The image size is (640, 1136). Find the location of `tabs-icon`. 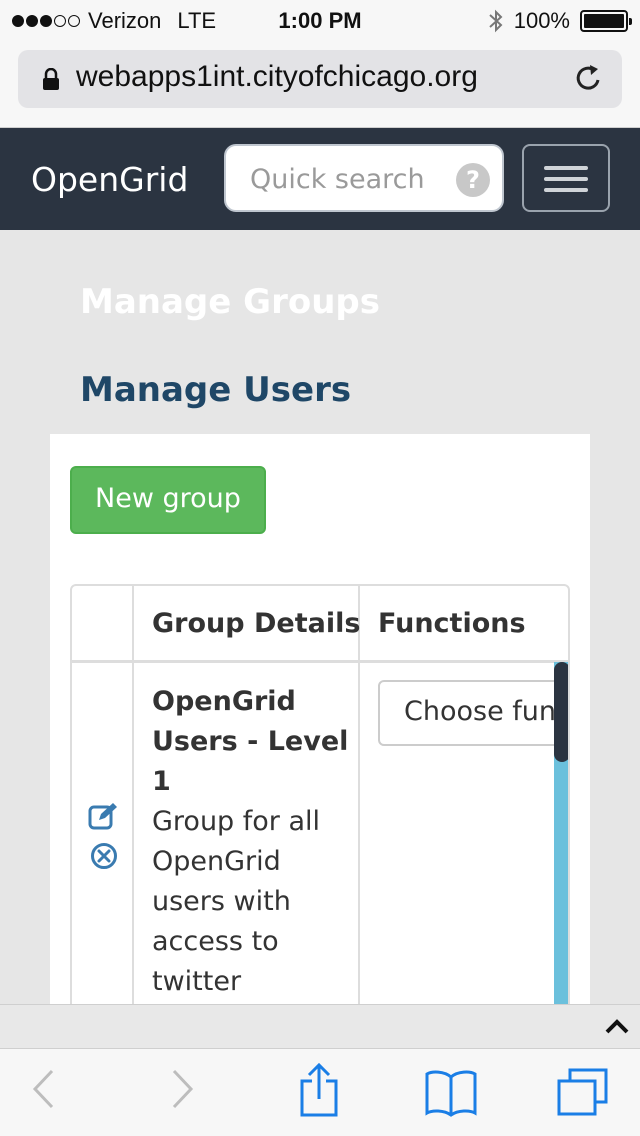

tabs-icon is located at coordinates (583, 1092).